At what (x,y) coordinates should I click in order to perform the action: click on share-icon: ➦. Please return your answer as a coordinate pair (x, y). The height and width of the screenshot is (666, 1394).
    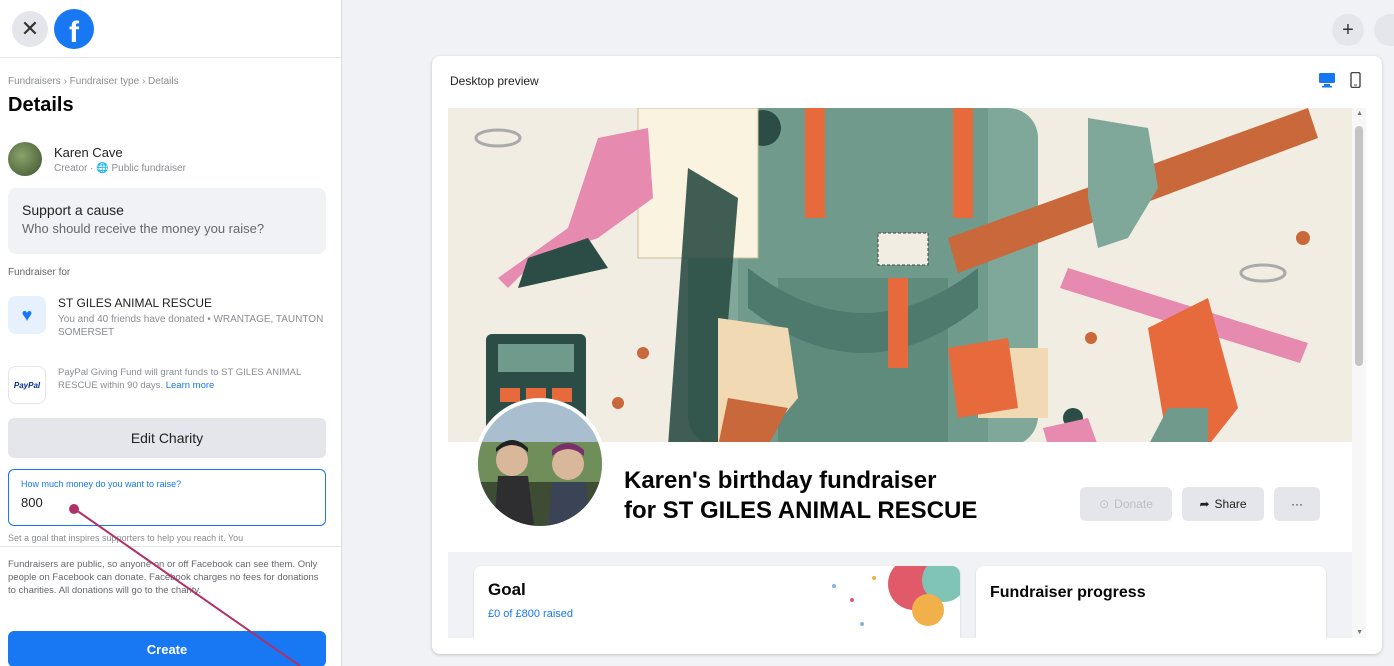
    Looking at the image, I should click on (1204, 504).